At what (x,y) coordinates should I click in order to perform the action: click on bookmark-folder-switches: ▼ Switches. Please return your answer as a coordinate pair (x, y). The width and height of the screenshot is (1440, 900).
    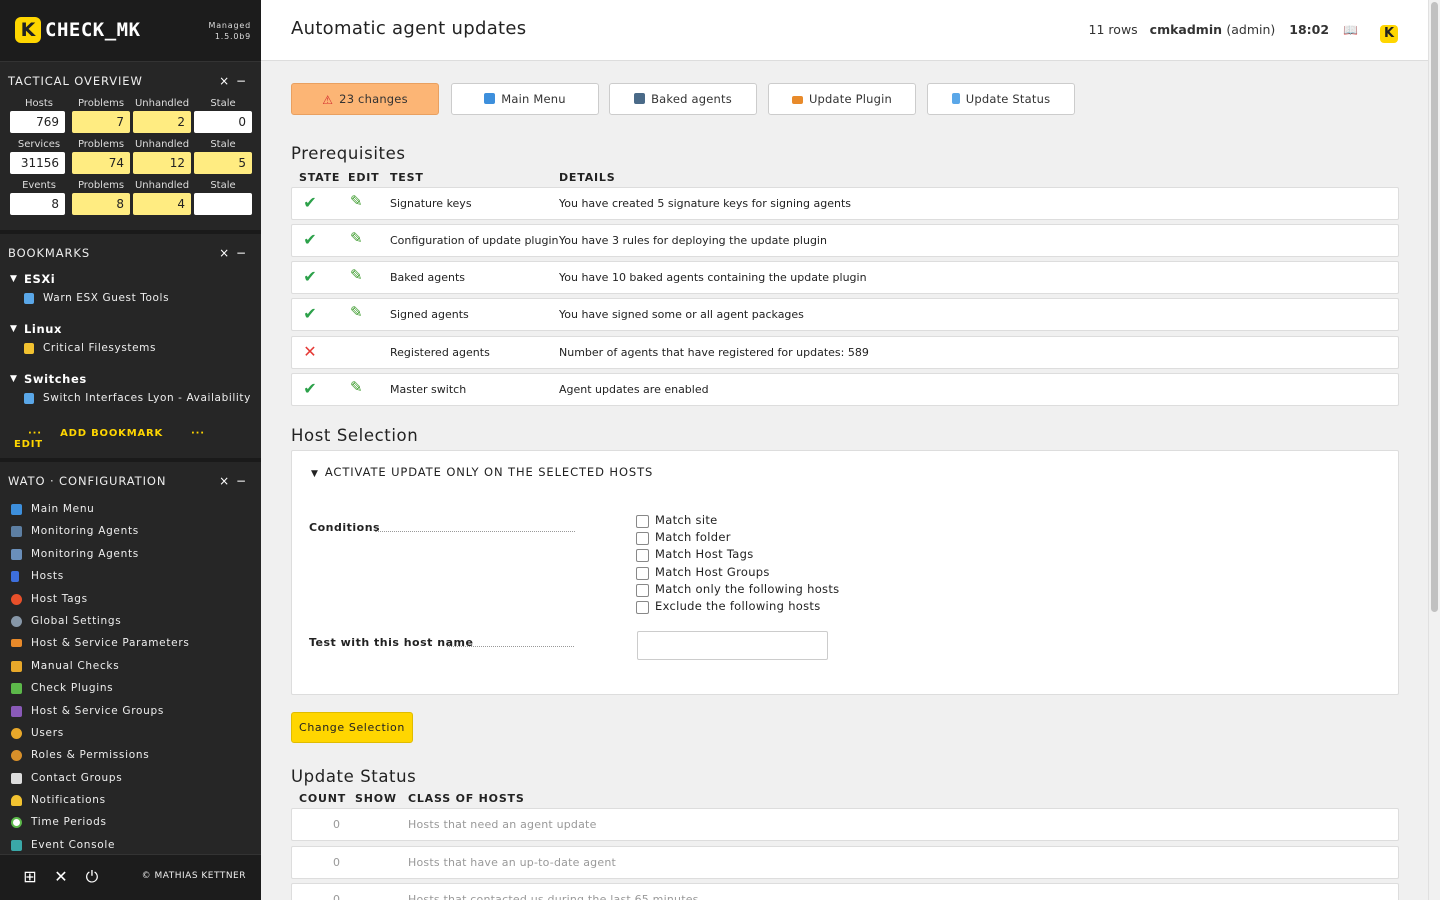
    Looking at the image, I should click on (130, 379).